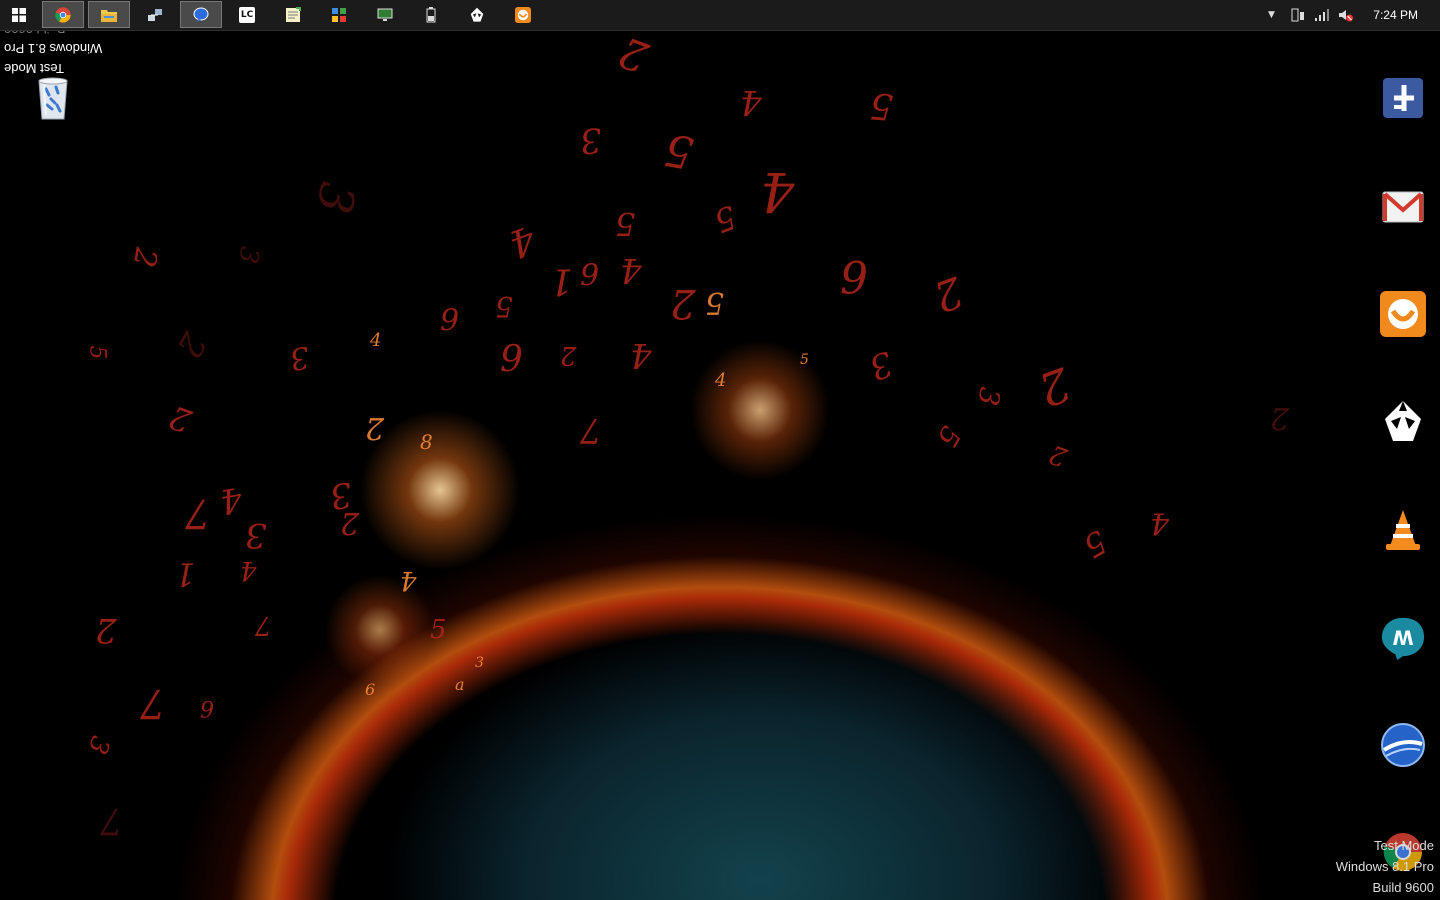  I want to click on taskbar-file-explorer, so click(109, 14).